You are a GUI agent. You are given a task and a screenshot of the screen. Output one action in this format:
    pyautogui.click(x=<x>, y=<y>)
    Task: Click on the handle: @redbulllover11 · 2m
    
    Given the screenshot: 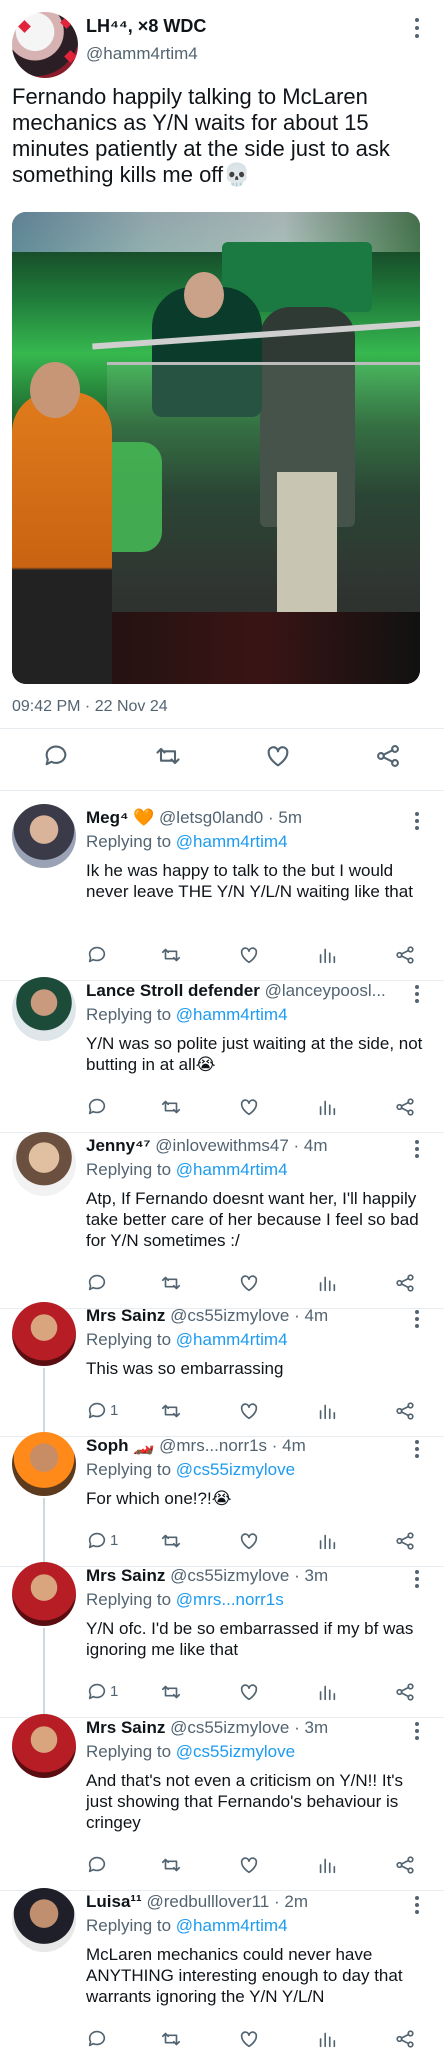 What is the action you would take?
    pyautogui.click(x=227, y=1901)
    